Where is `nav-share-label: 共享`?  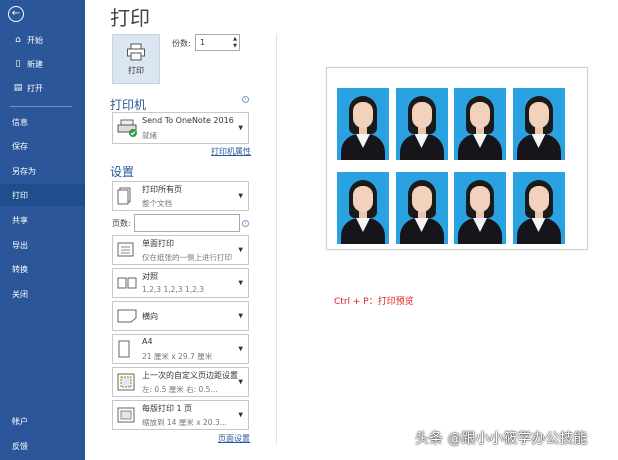
nav-share-label: 共享 is located at coordinates (20, 220).